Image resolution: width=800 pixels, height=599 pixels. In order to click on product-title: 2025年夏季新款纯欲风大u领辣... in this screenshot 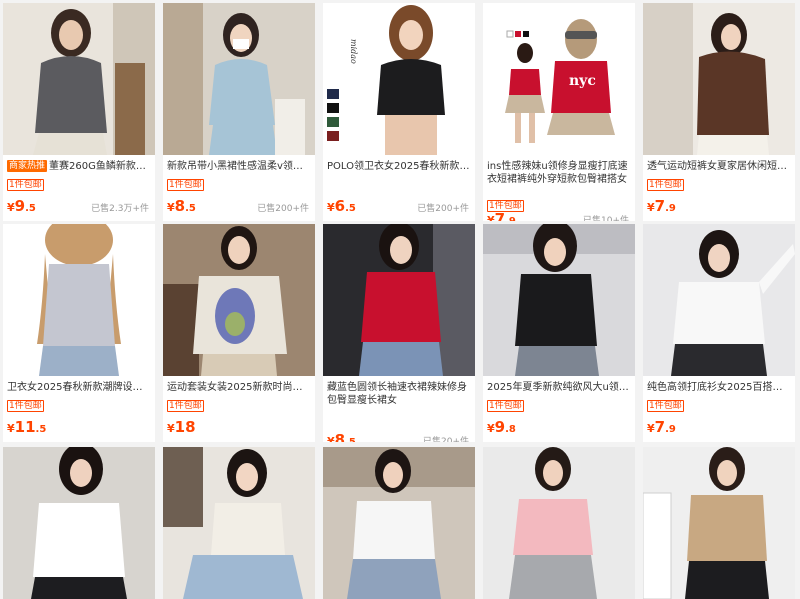, I will do `click(559, 387)`.